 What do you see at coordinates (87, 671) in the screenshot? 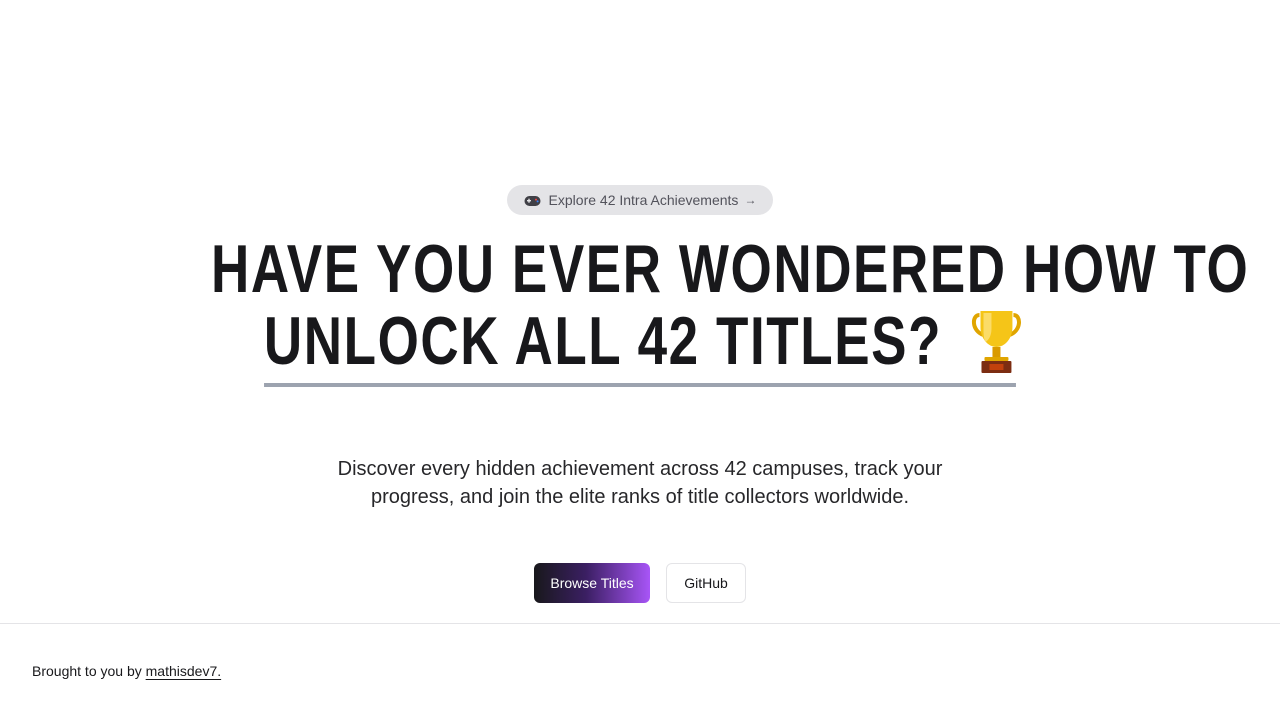
I see `footer-prefix: Brought to you by` at bounding box center [87, 671].